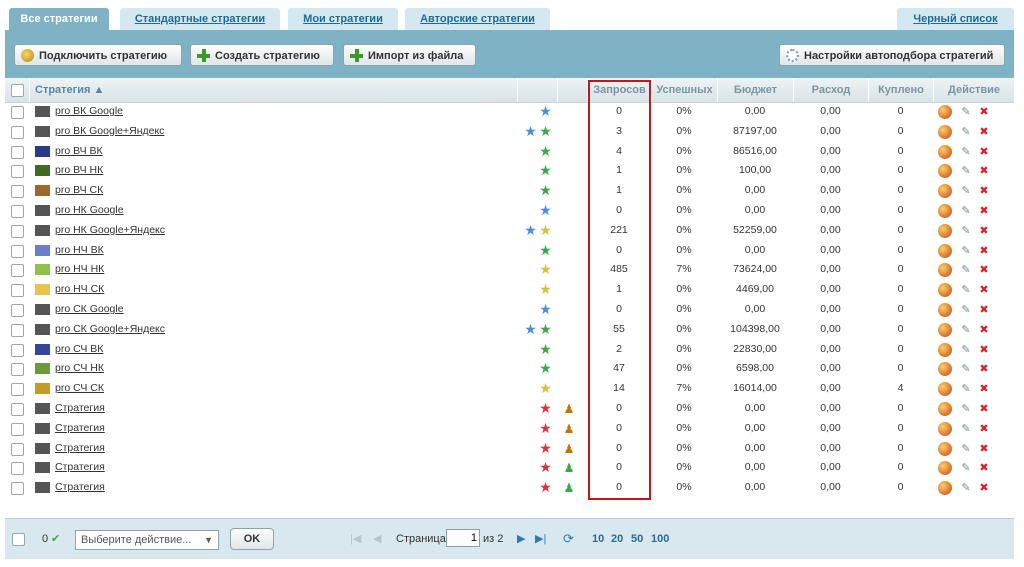 Image resolution: width=1024 pixels, height=567 pixels. Describe the element at coordinates (200, 19) in the screenshot. I see `tab-standard-strategies: Стандартные стратегии` at that location.